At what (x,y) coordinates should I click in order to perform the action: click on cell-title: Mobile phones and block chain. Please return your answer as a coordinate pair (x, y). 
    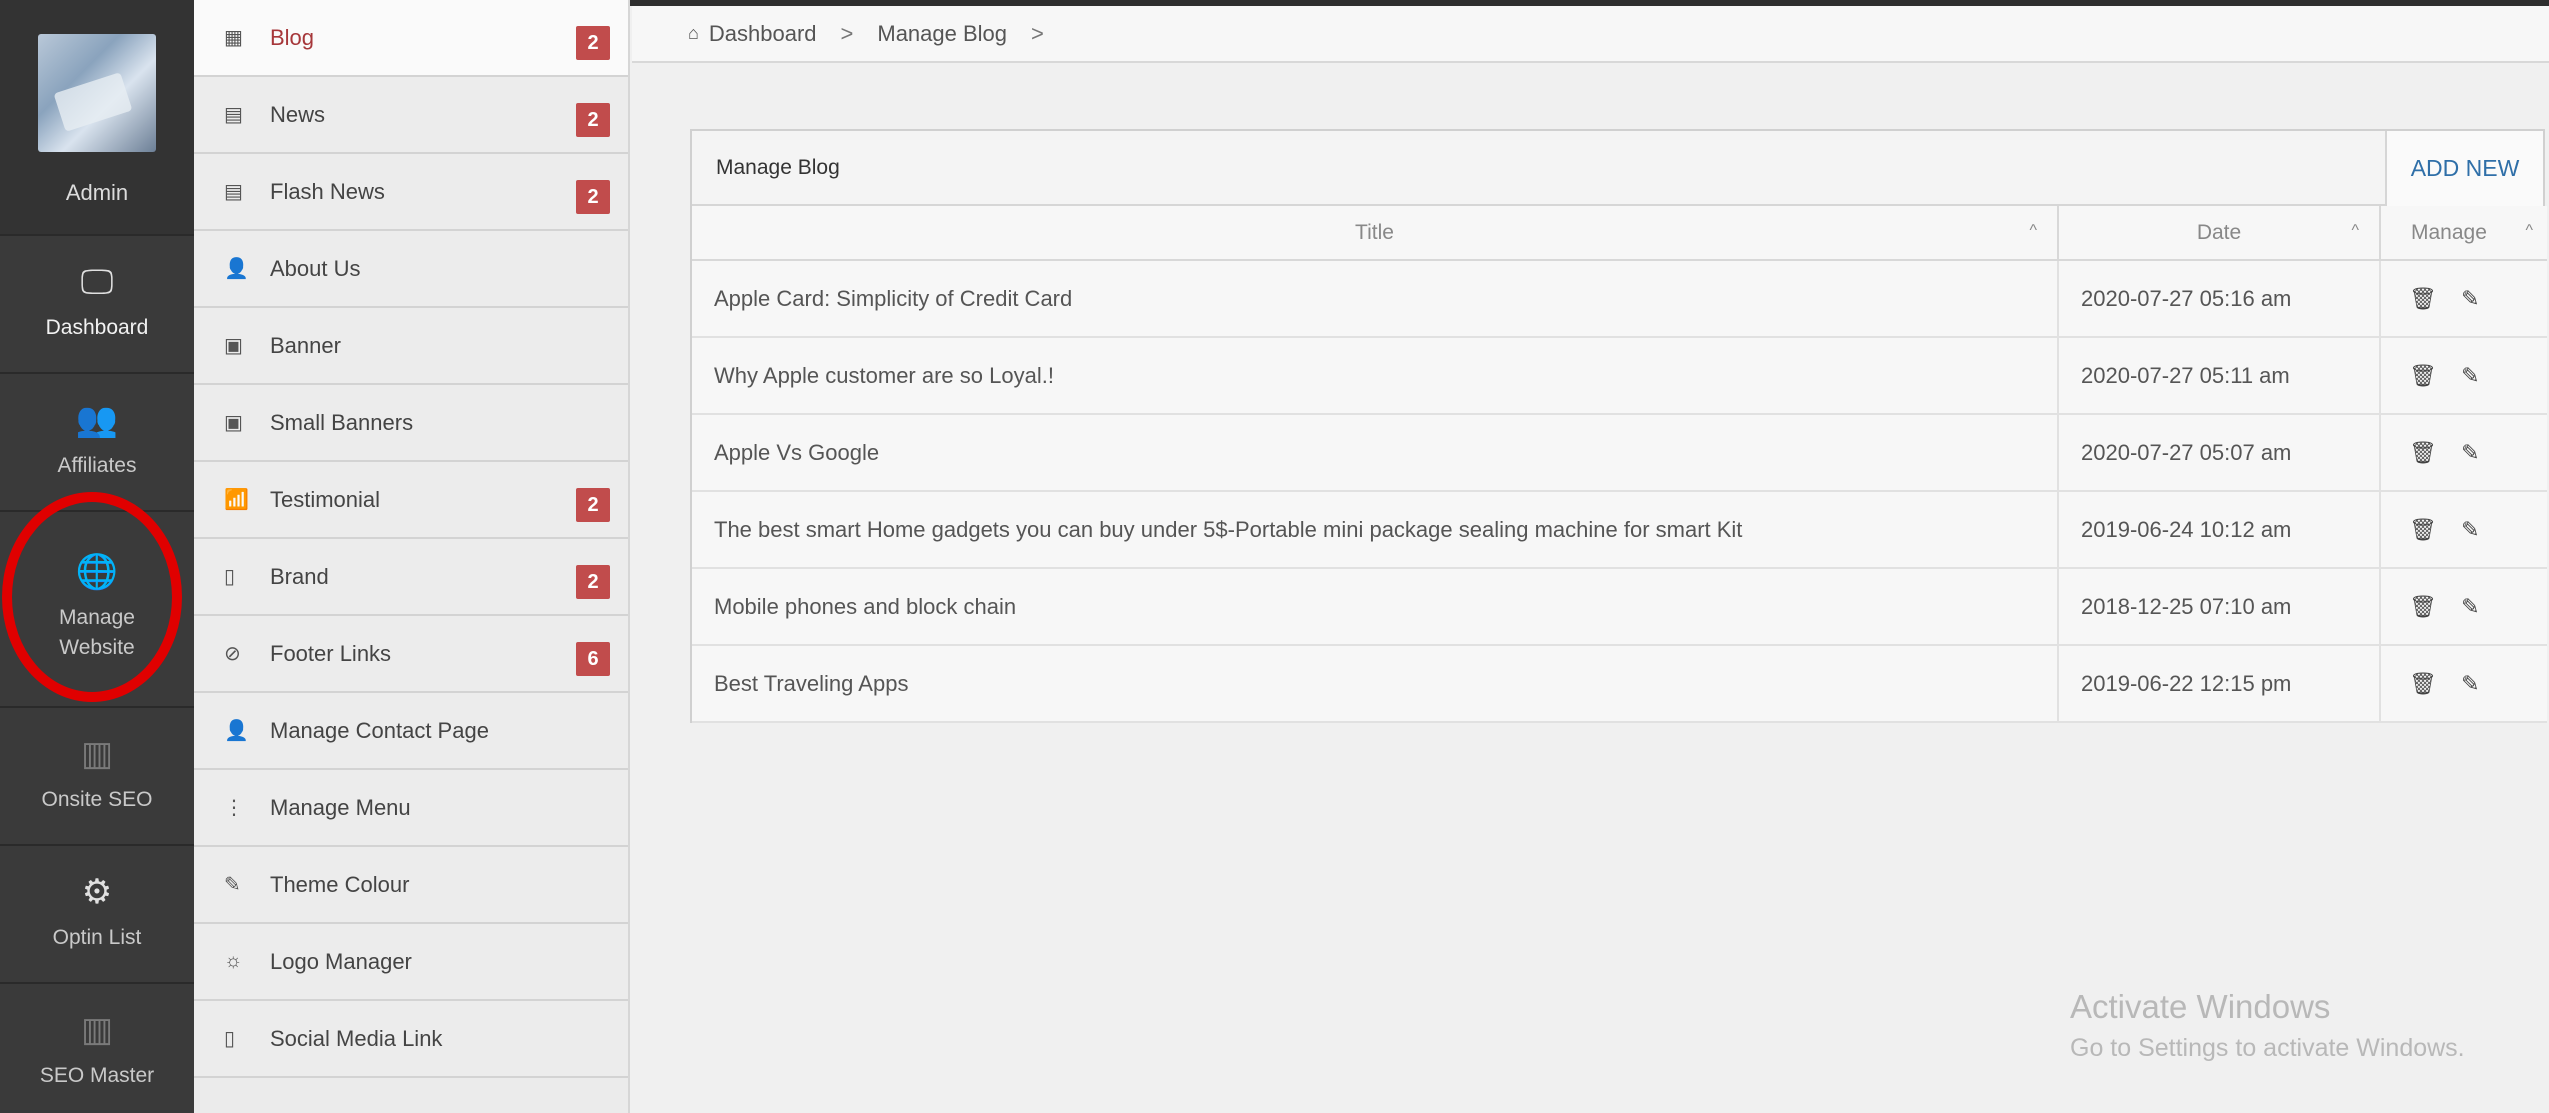
    Looking at the image, I should click on (1375, 607).